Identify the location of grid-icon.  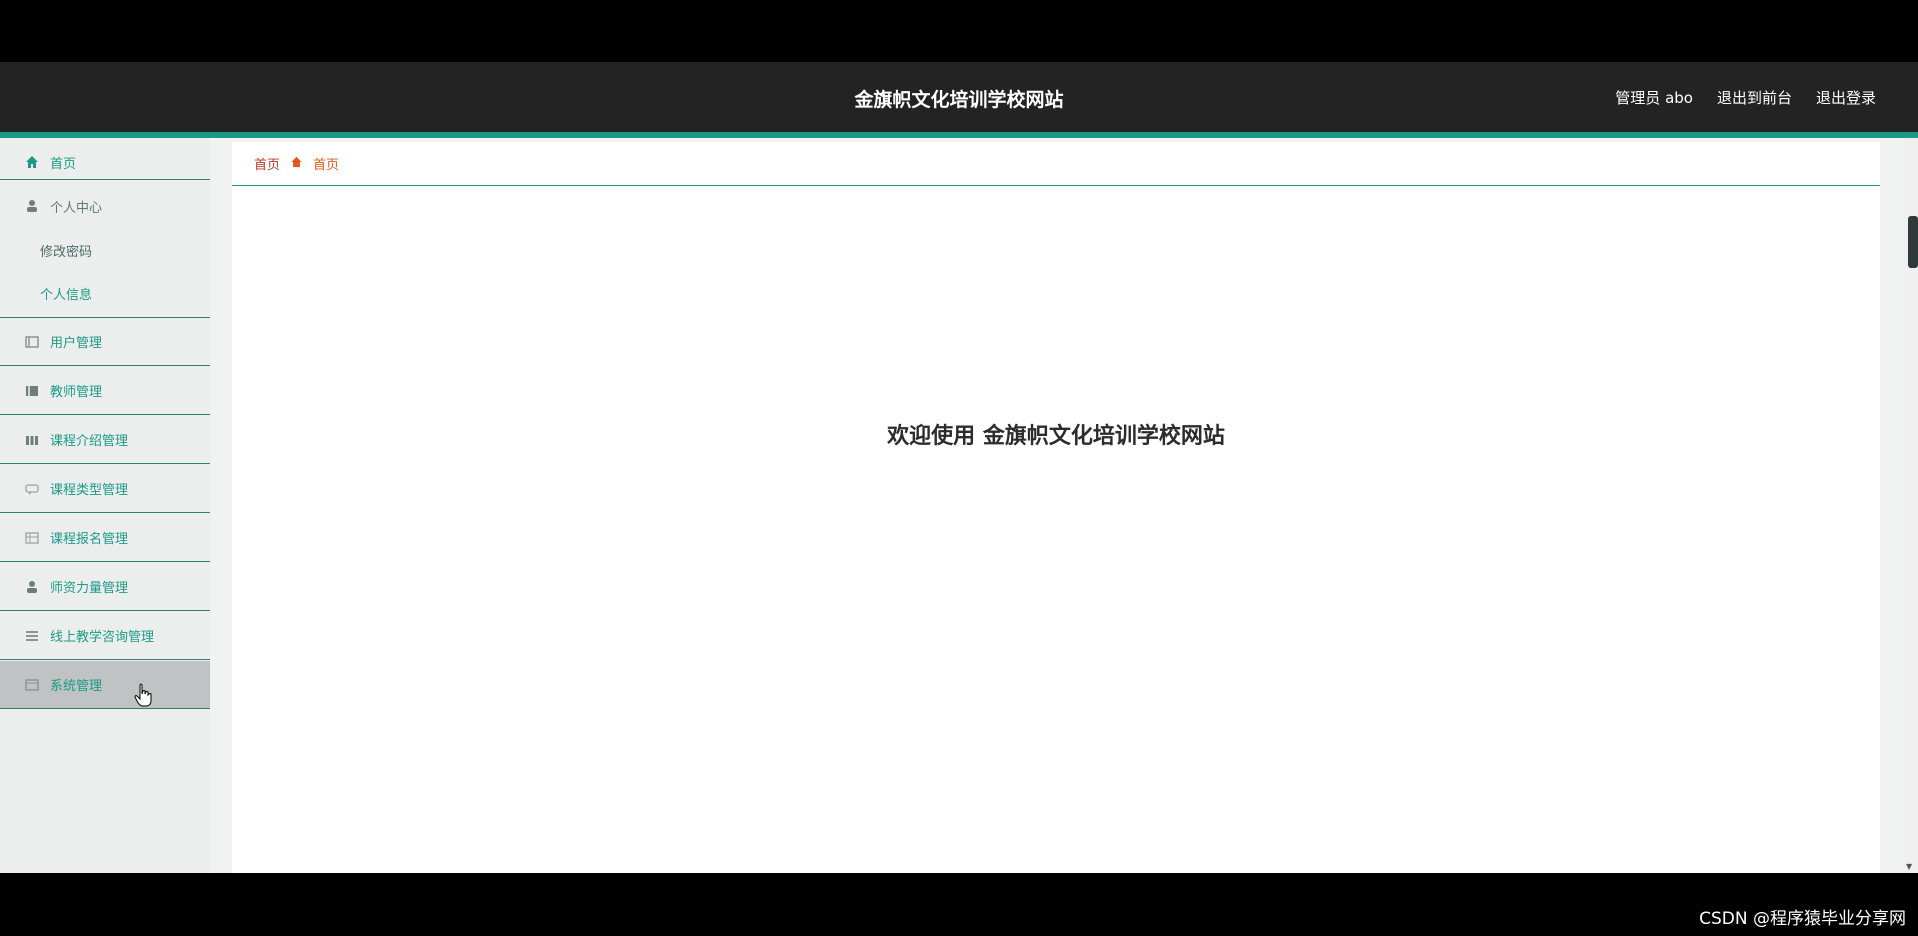
(32, 538).